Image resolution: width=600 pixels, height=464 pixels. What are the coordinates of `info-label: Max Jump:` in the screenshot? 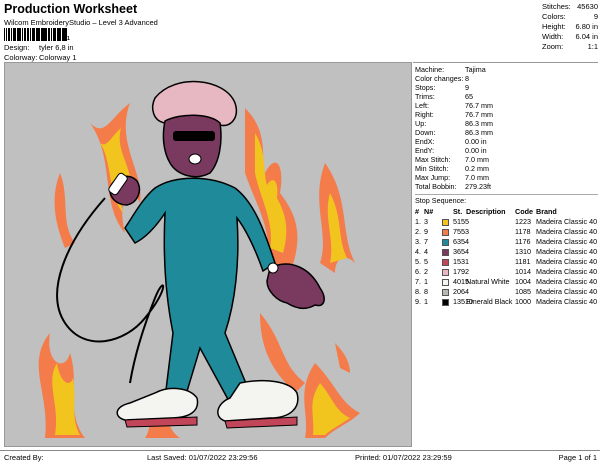 It's located at (433, 177).